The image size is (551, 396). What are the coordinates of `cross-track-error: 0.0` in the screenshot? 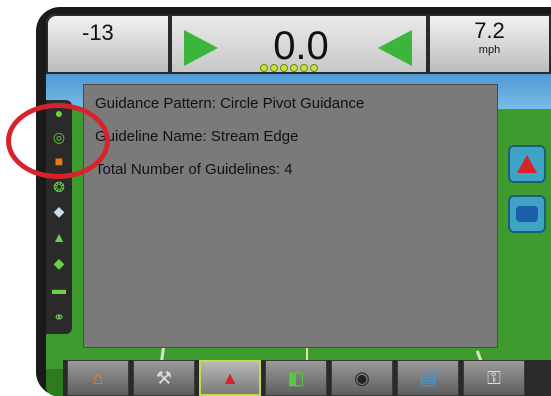 It's located at (301, 46).